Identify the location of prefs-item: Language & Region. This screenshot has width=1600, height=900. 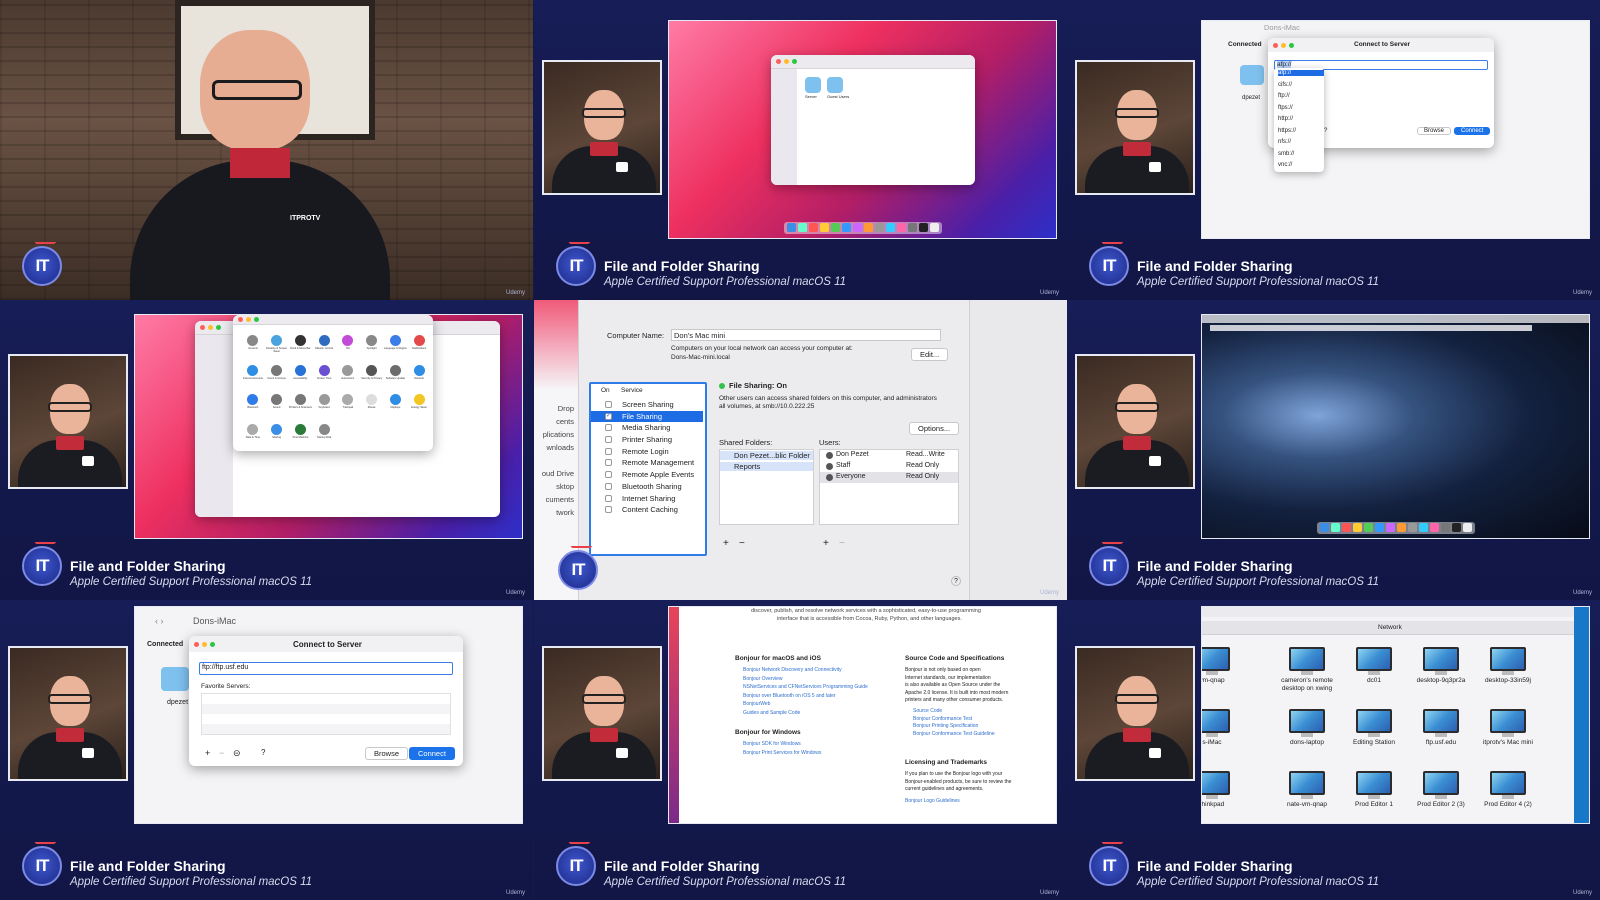
(396, 346).